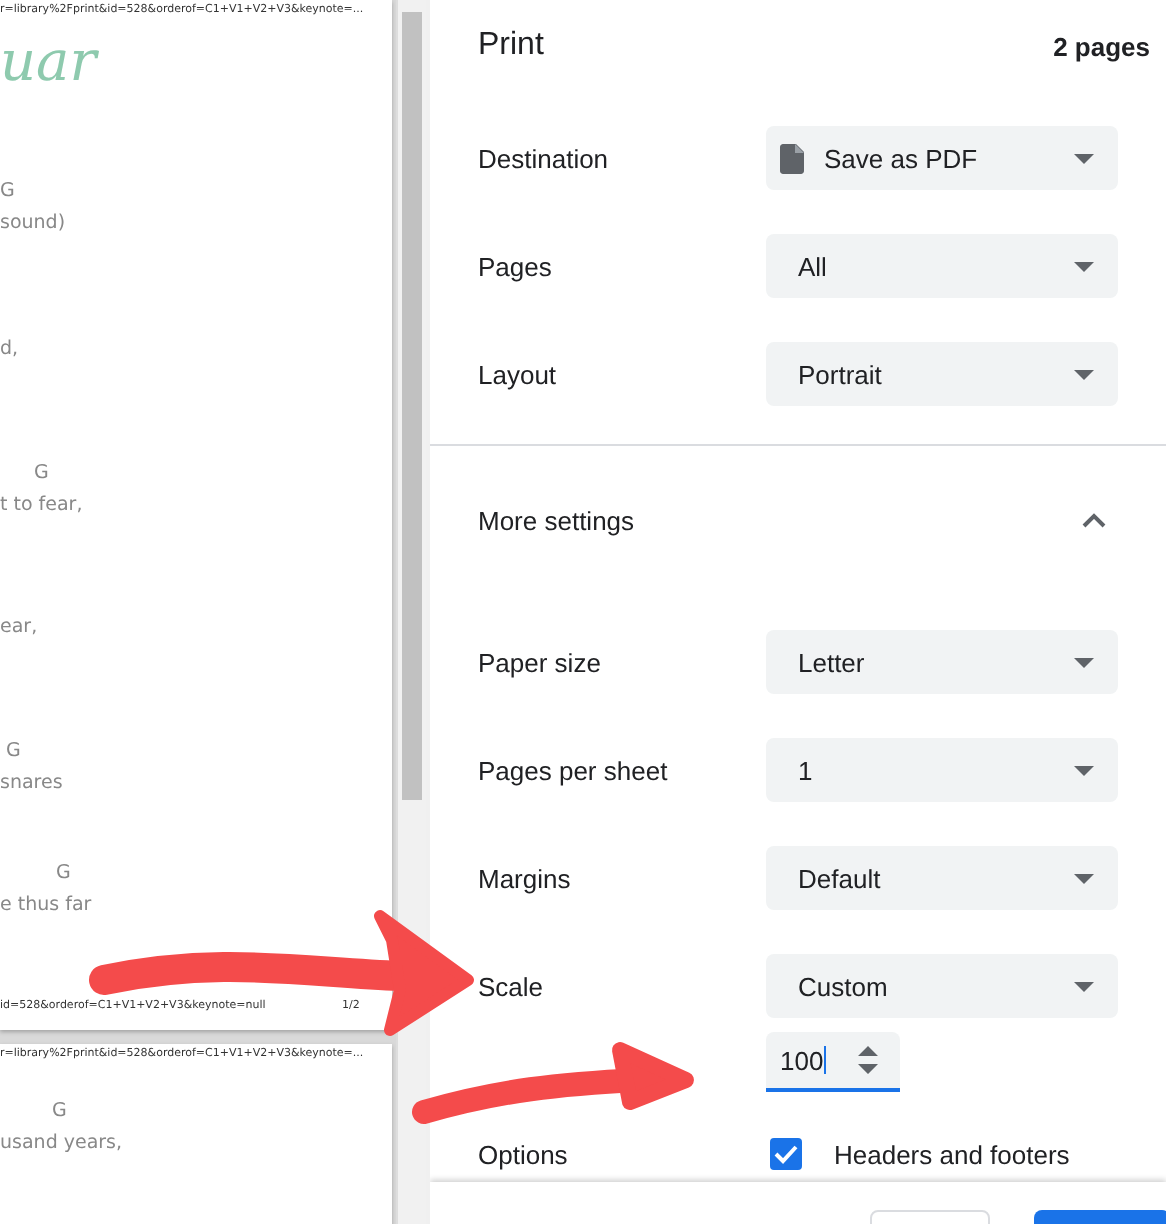 Image resolution: width=1166 pixels, height=1224 pixels. I want to click on checkbox, so click(786, 1154).